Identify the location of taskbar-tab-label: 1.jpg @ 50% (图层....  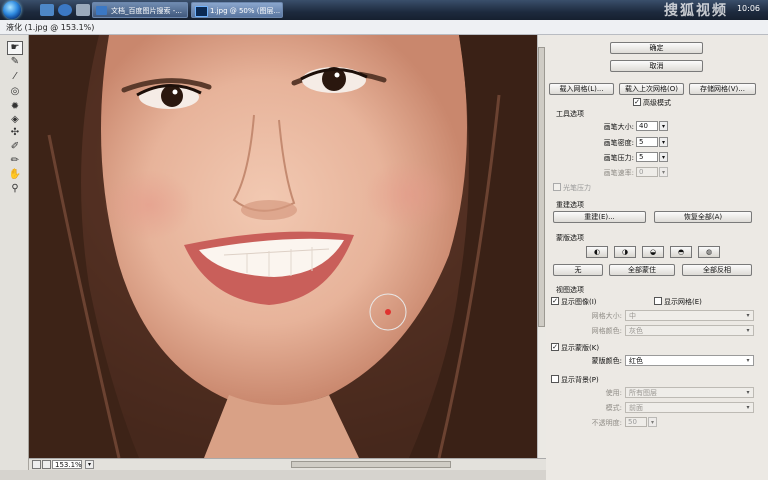
(245, 11).